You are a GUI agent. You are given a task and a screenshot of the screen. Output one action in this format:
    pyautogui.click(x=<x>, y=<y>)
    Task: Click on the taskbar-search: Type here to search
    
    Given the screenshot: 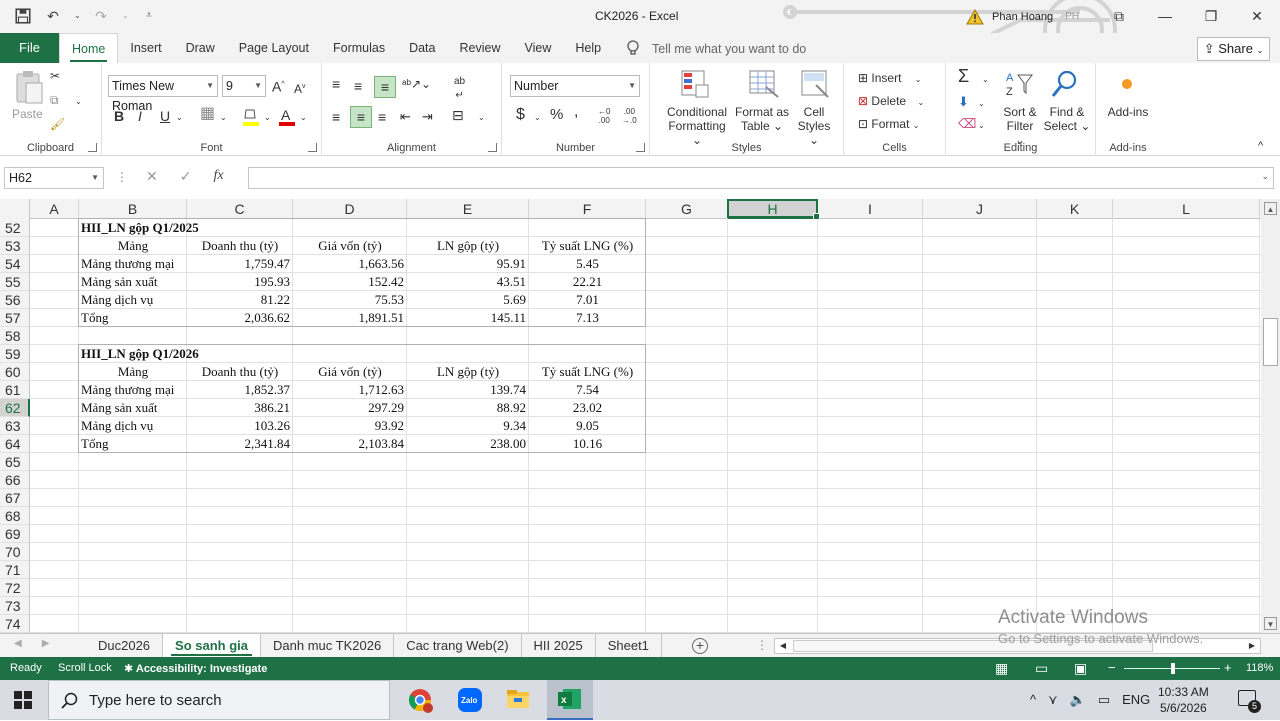 What is the action you would take?
    pyautogui.click(x=219, y=700)
    